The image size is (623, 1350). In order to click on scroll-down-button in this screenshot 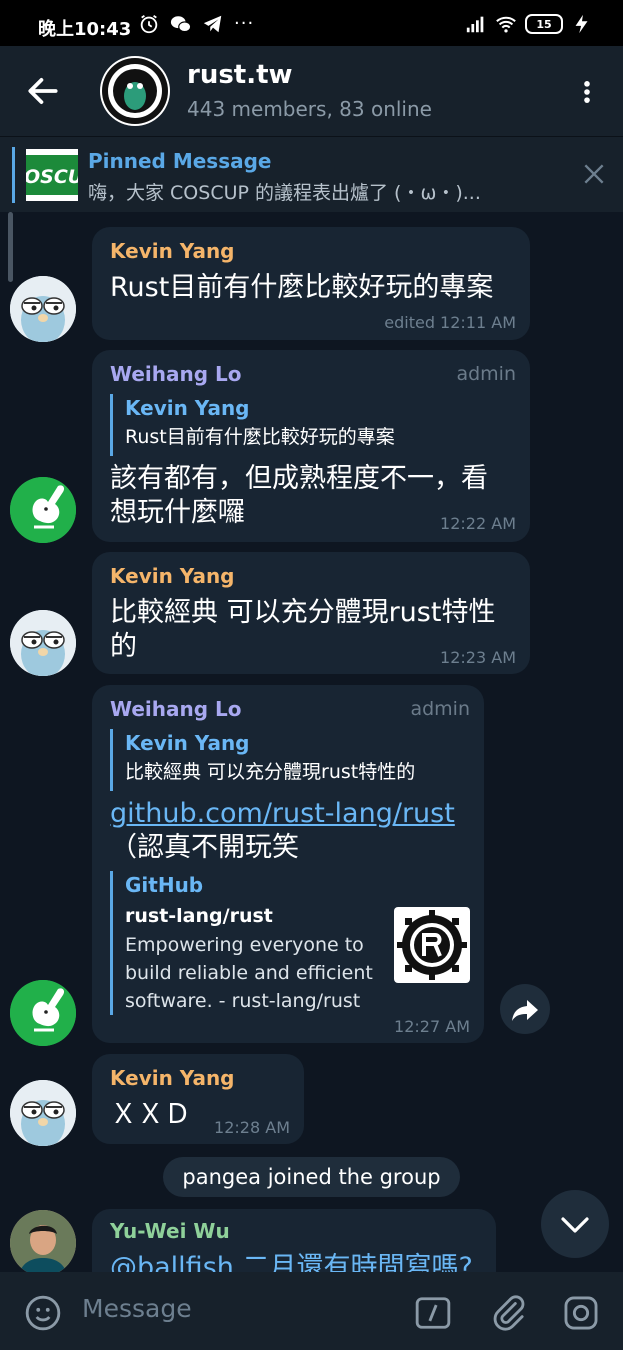, I will do `click(575, 1224)`.